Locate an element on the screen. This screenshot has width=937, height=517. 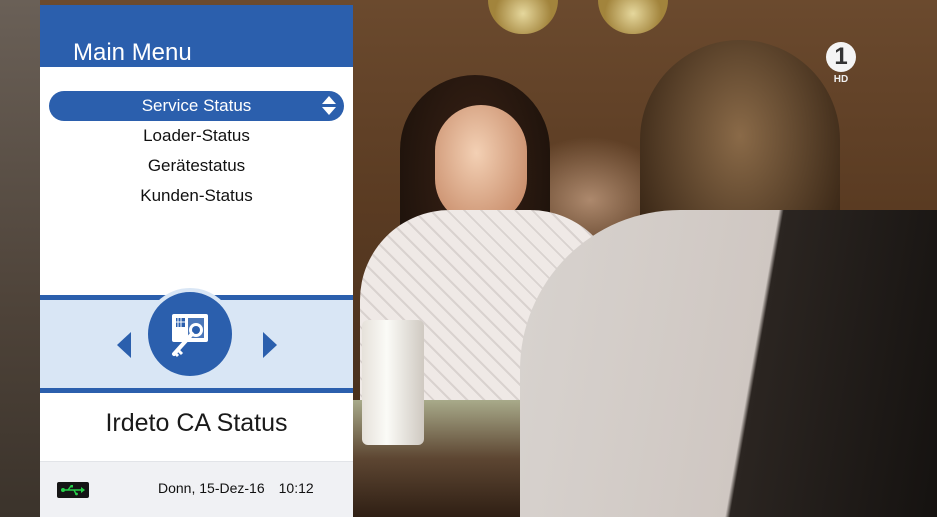
panel-header: Main Menu is located at coordinates (196, 36).